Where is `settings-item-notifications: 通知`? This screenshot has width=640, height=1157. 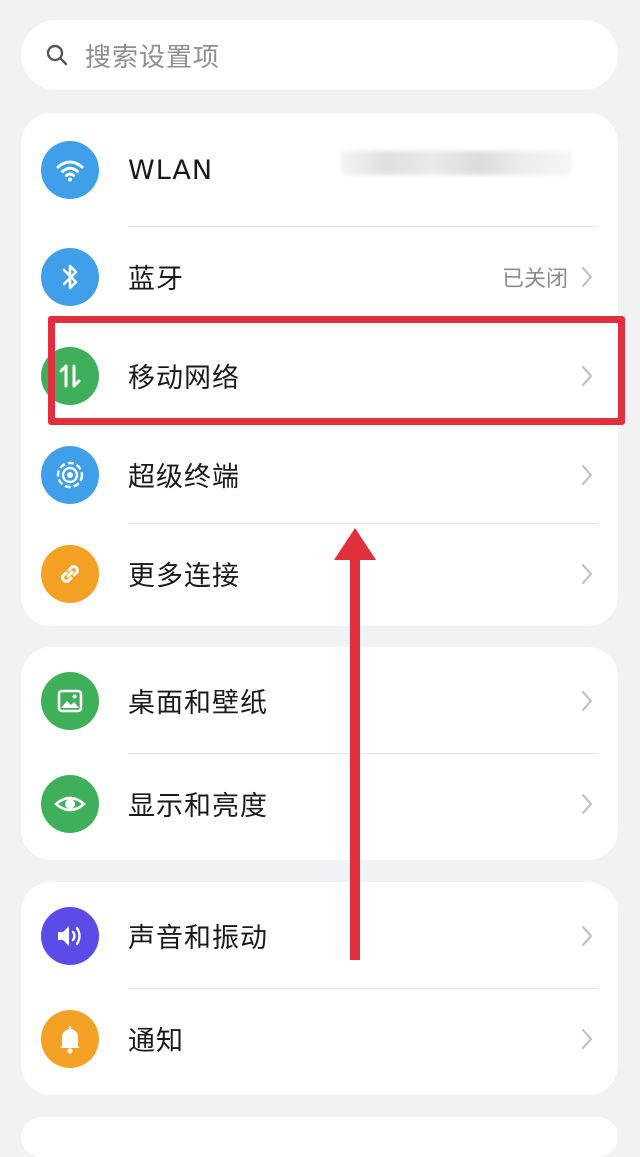
settings-item-notifications: 通知 is located at coordinates (319, 1038).